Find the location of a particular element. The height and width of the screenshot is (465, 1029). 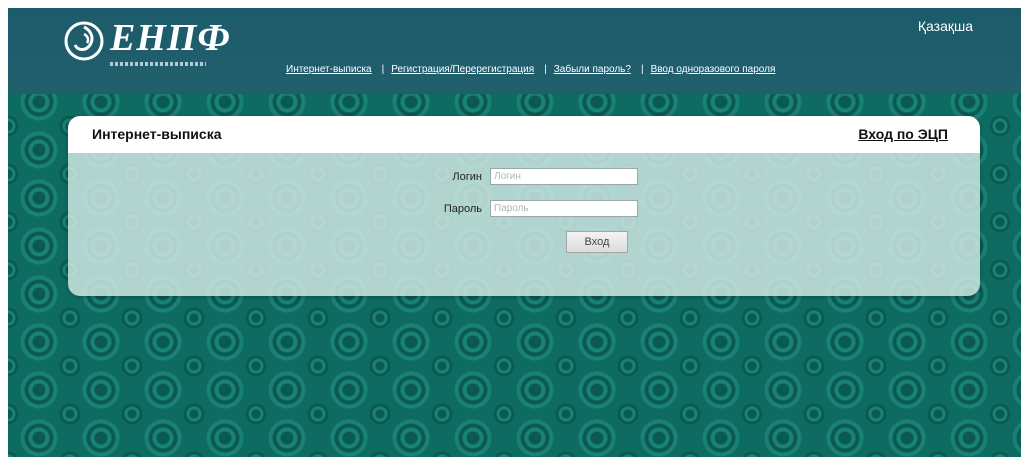

site-logo: ЕНПФ is located at coordinates (159, 42).